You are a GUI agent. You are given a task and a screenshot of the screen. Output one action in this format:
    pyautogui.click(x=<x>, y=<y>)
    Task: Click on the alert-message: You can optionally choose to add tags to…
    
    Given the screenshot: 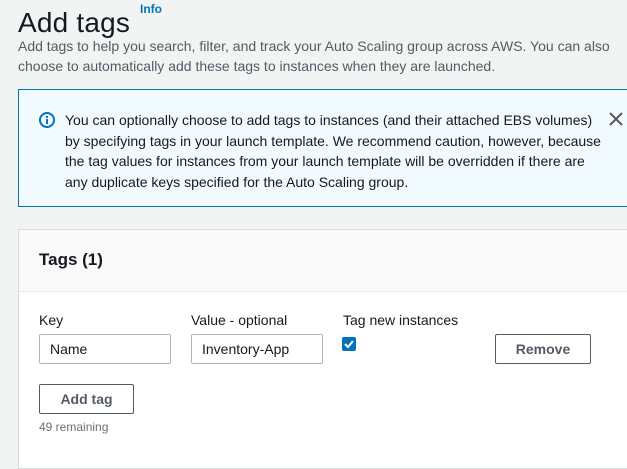 What is the action you would take?
    pyautogui.click(x=333, y=151)
    